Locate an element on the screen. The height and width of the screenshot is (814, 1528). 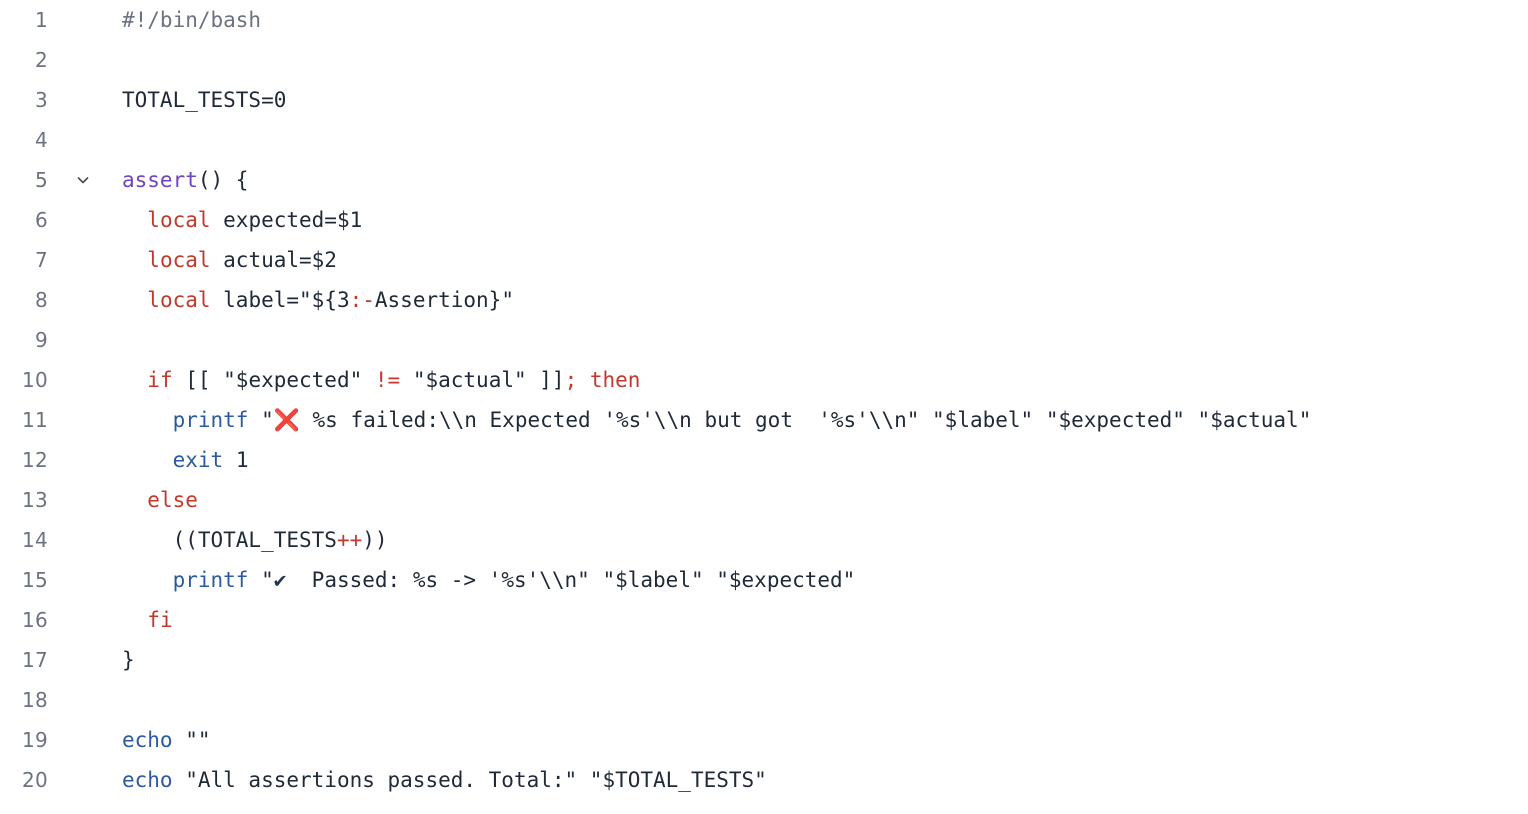
code-token: else is located at coordinates (172, 500).